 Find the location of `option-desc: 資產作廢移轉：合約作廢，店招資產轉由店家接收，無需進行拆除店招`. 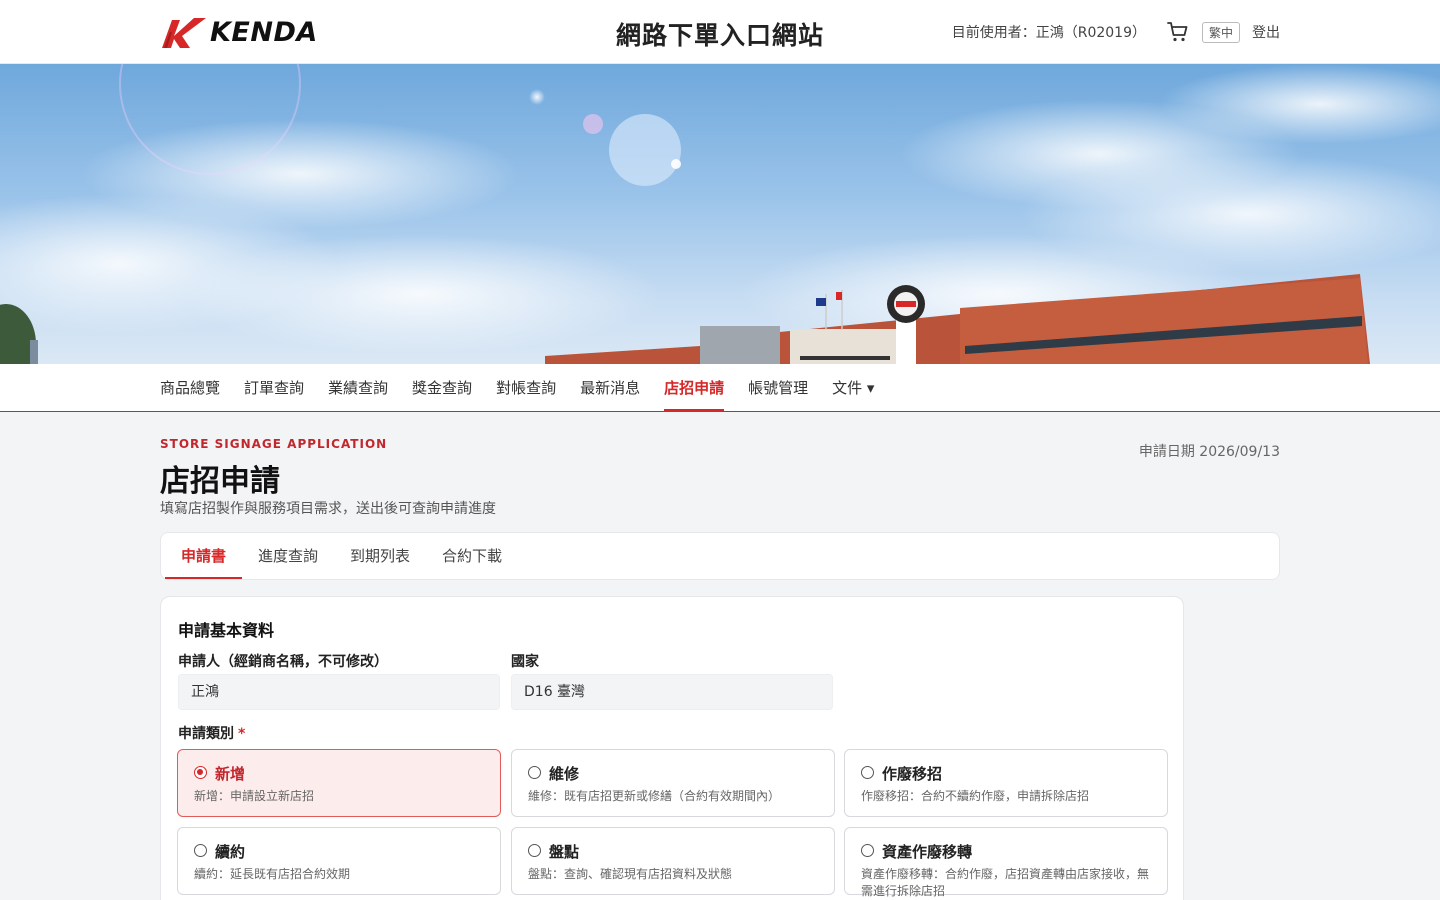

option-desc: 資產作廢移轉：合約作廢，店招資產轉由店家接收，無需進行拆除店招 is located at coordinates (1005, 882).